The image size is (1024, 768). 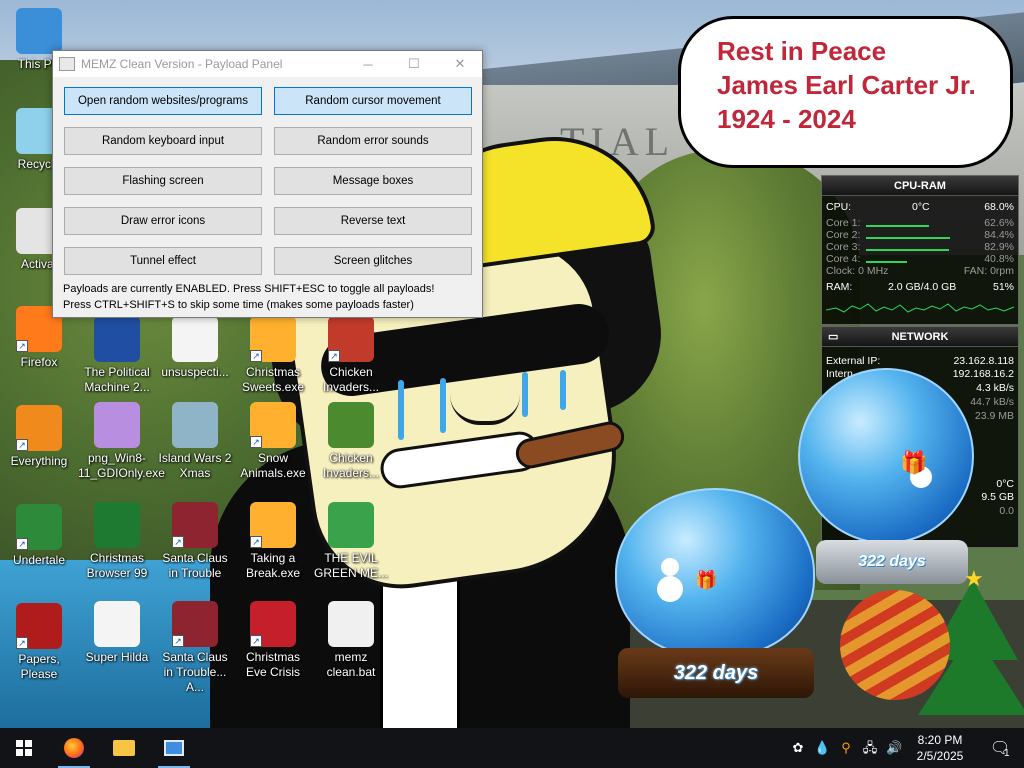 What do you see at coordinates (273, 465) in the screenshot?
I see `desktop-icon-label: Snow Animals.exe` at bounding box center [273, 465].